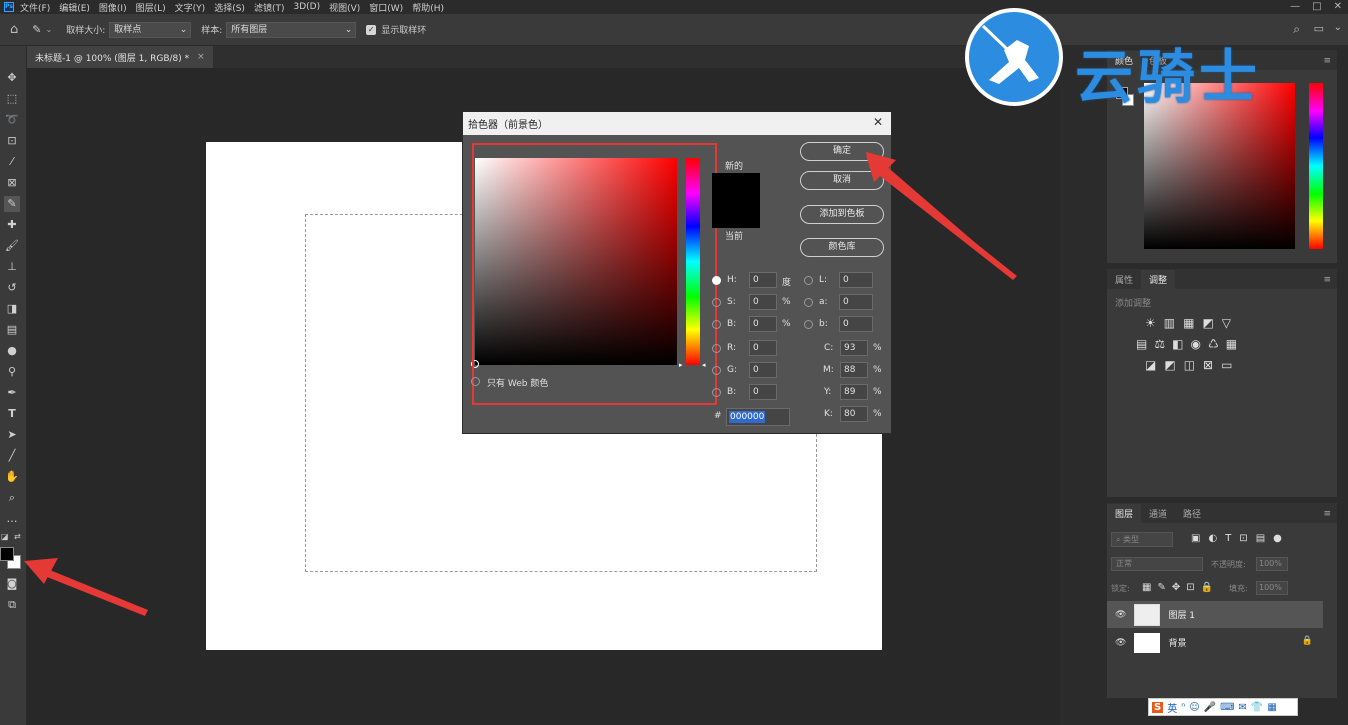 This screenshot has width=1348, height=725. What do you see at coordinates (1183, 707) in the screenshot?
I see `punctuation-icon: ⁿ` at bounding box center [1183, 707].